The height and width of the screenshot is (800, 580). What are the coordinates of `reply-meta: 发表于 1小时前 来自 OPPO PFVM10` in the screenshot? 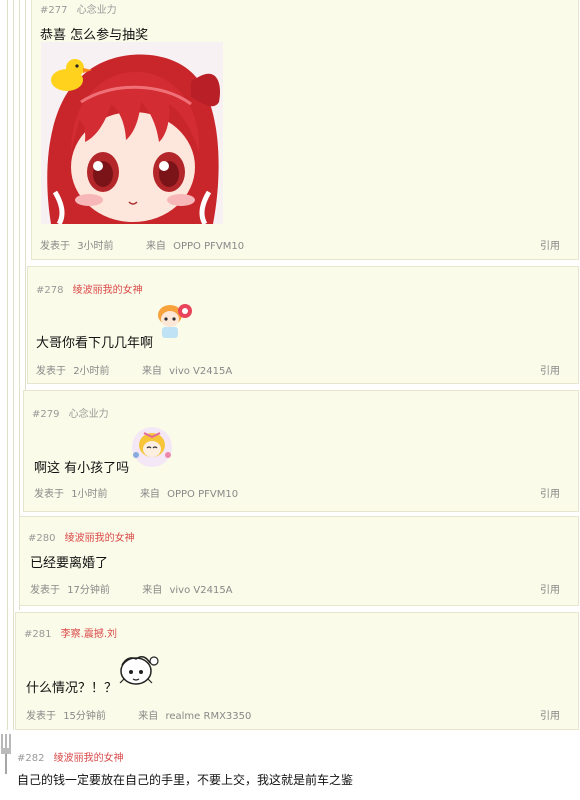 It's located at (138, 492).